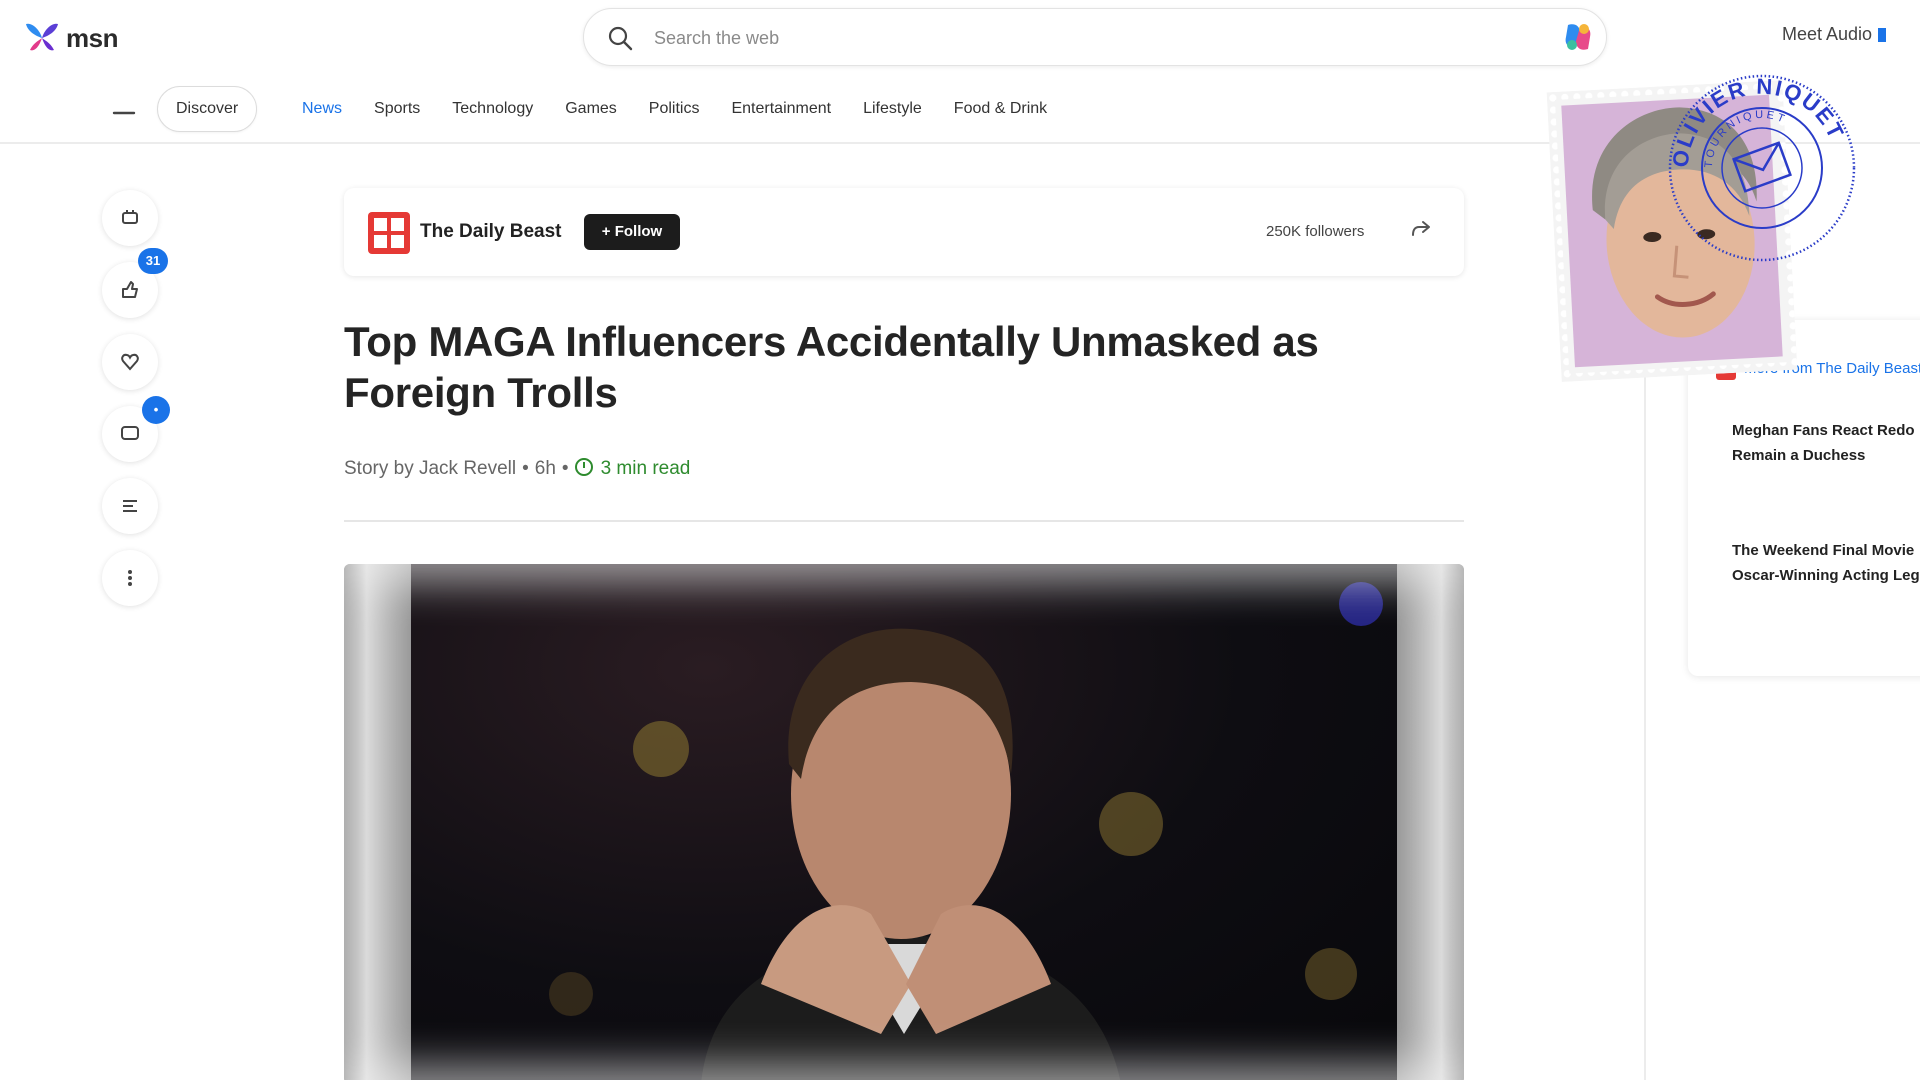 The width and height of the screenshot is (1920, 1080). What do you see at coordinates (1826, 575) in the screenshot?
I see `related-story-line: Oscar-Winning Acting Legend` at bounding box center [1826, 575].